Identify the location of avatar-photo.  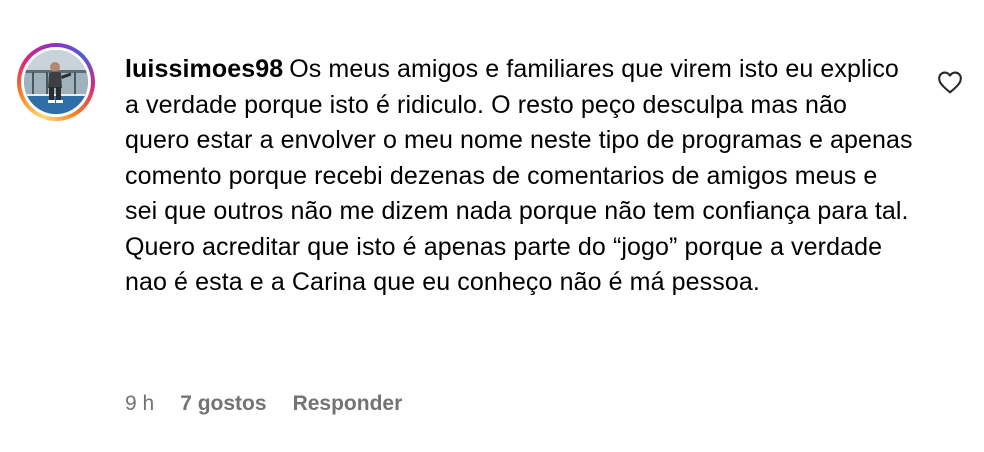
(56, 82).